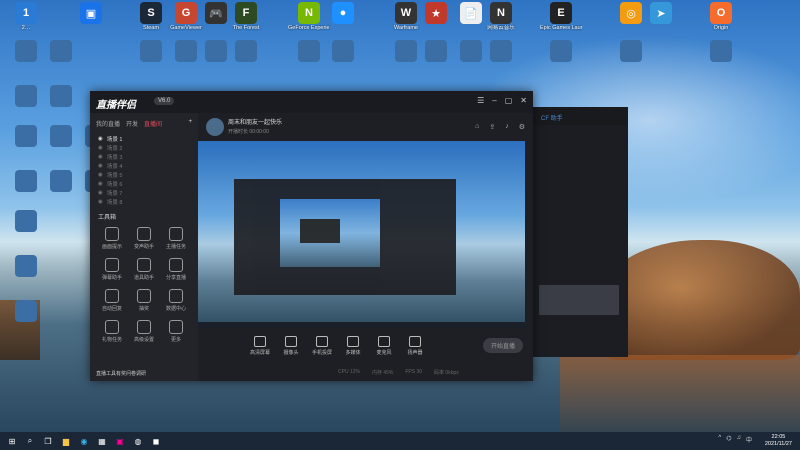  I want to click on tool-item: 画面提示, so click(112, 238).